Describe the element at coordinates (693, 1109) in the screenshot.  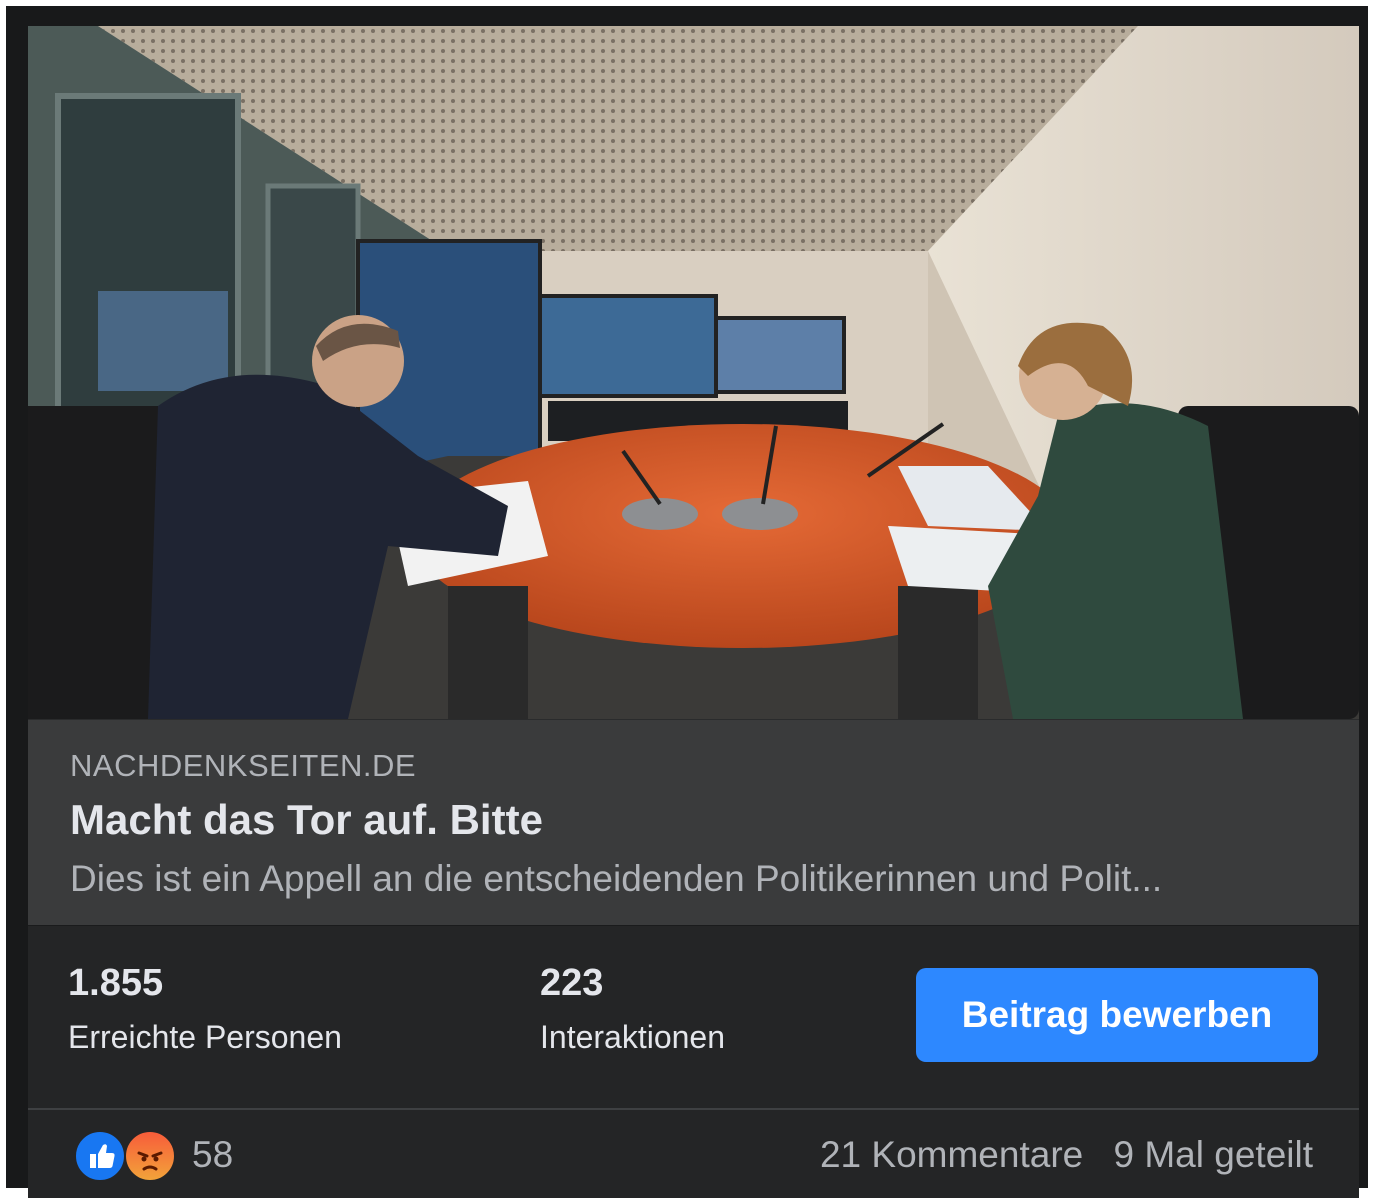
I see `footer-divider` at that location.